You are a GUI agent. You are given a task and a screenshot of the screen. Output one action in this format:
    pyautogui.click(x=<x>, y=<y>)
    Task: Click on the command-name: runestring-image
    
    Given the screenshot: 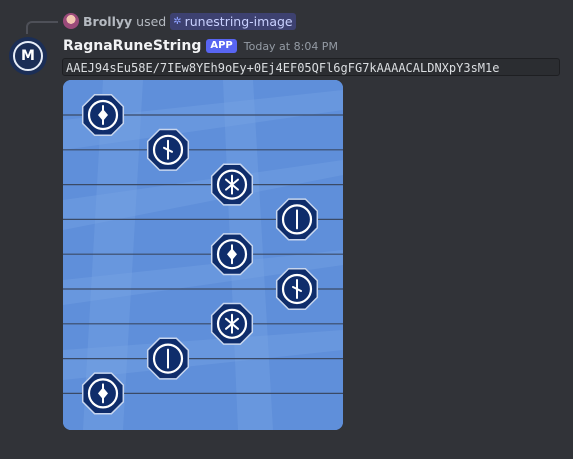 What is the action you would take?
    pyautogui.click(x=238, y=21)
    